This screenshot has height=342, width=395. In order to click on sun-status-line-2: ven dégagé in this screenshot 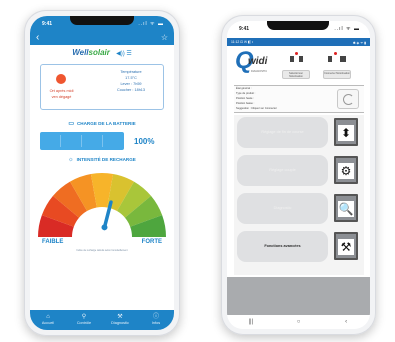, I will do `click(61, 97)`.